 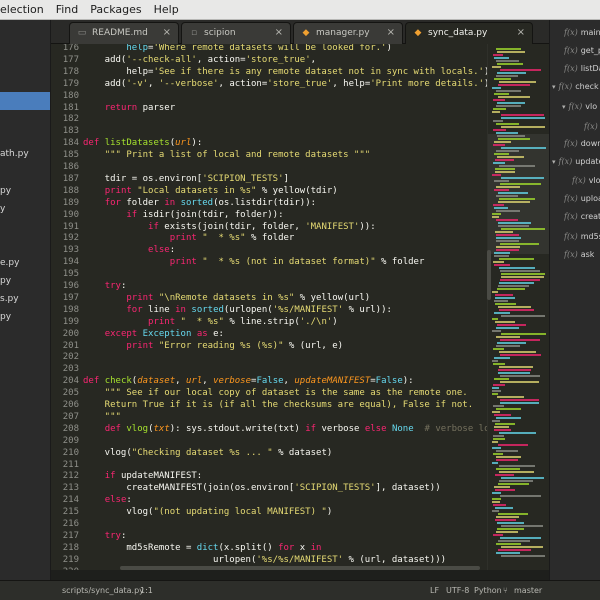 I want to click on code-line: 209, so click(x=269, y=441).